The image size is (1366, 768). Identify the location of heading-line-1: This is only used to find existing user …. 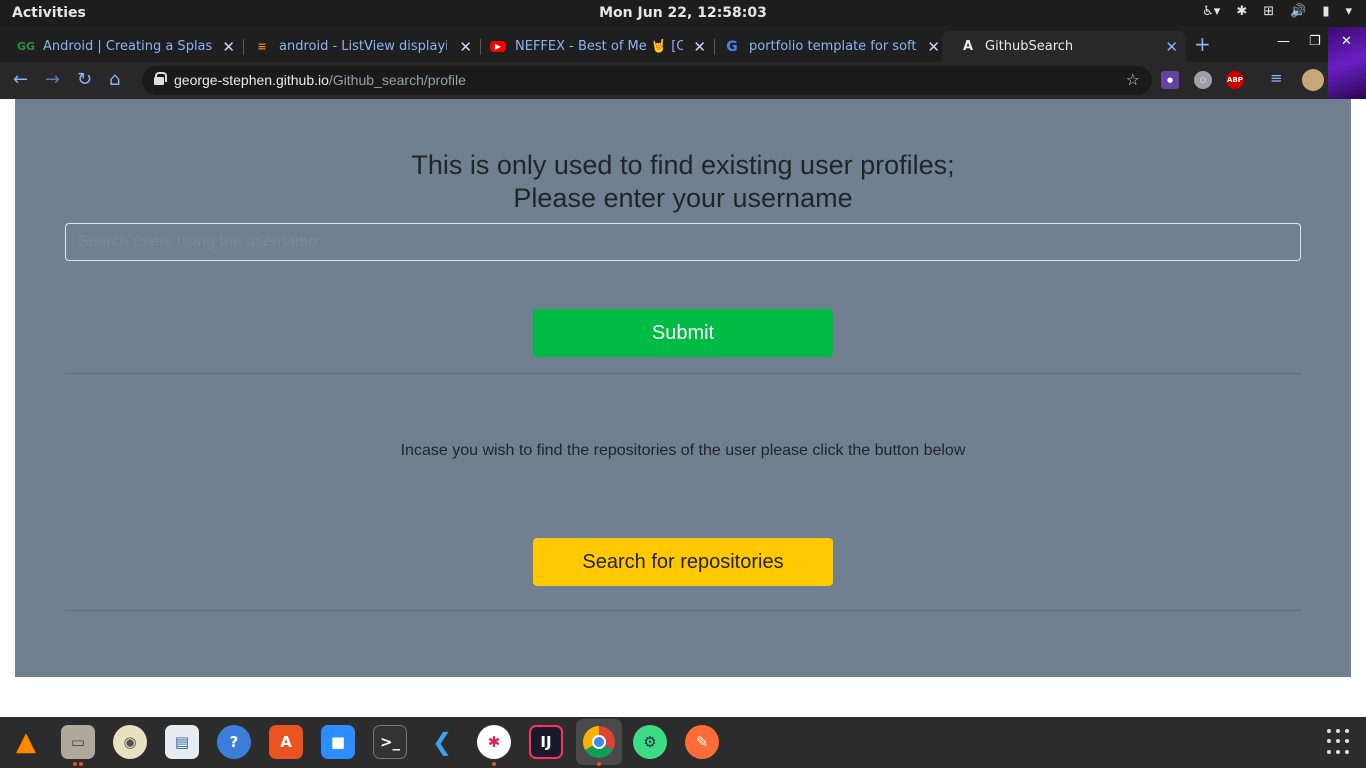
(683, 165).